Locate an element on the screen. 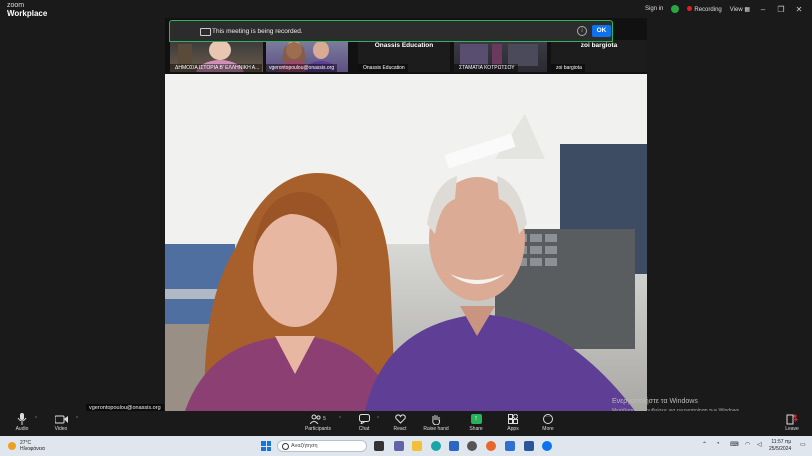 The height and width of the screenshot is (456, 812). raise-hand-button: Raise hand is located at coordinates (436, 422).